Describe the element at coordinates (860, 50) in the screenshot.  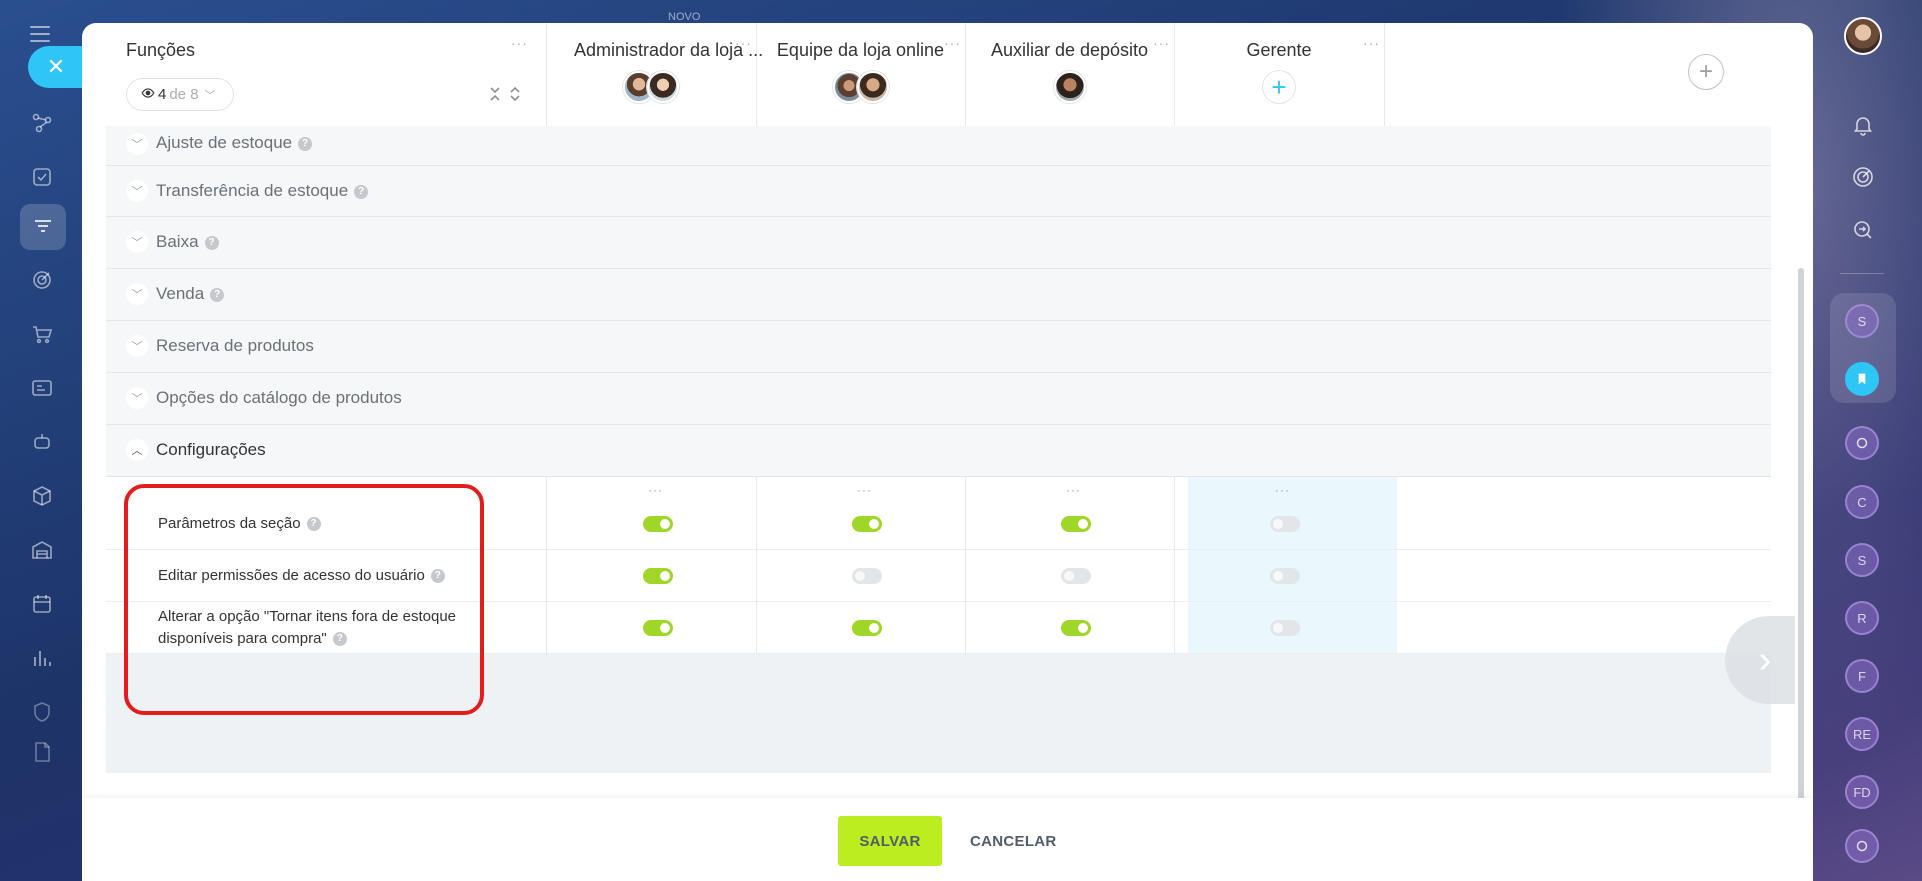
I see `role-name: Equipe da loja online` at that location.